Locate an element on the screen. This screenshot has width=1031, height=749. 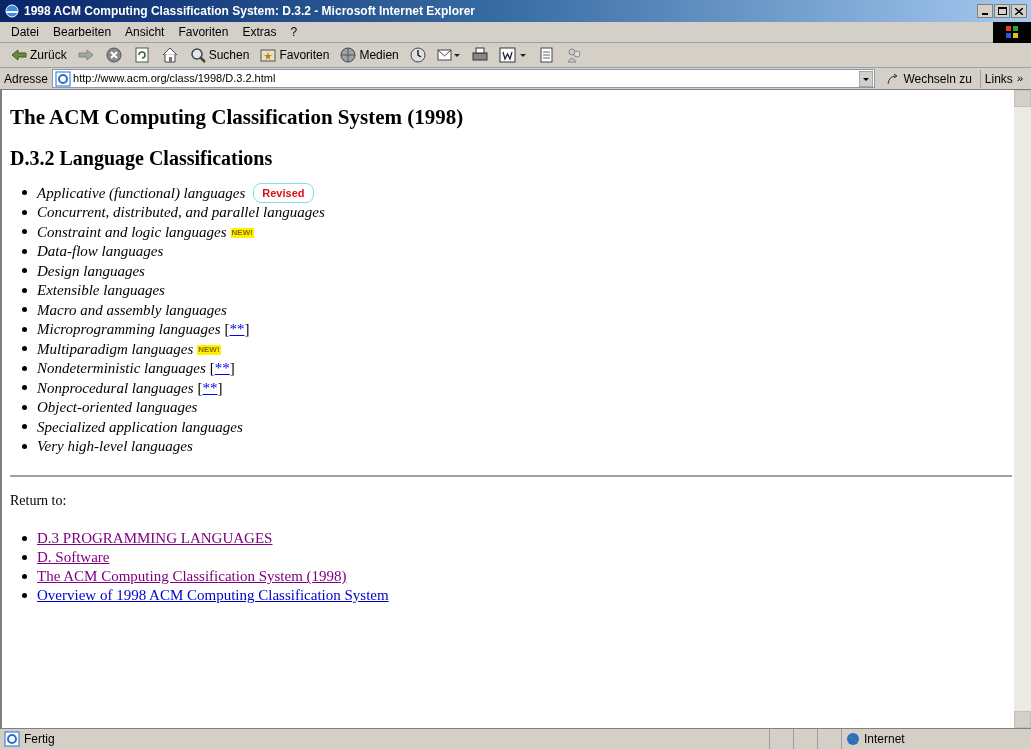
curved-arrow-icon is located at coordinates (893, 78).